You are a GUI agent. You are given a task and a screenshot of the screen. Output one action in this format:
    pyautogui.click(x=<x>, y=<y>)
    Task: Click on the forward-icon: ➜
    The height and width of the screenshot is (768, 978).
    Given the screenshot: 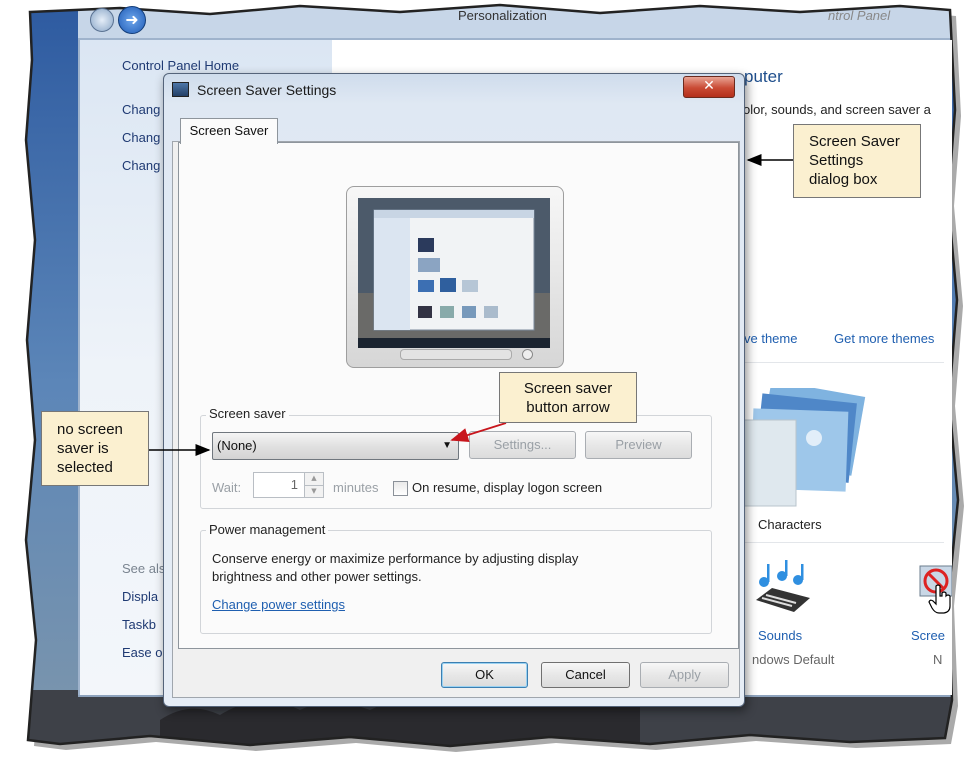 What is the action you would take?
    pyautogui.click(x=132, y=20)
    